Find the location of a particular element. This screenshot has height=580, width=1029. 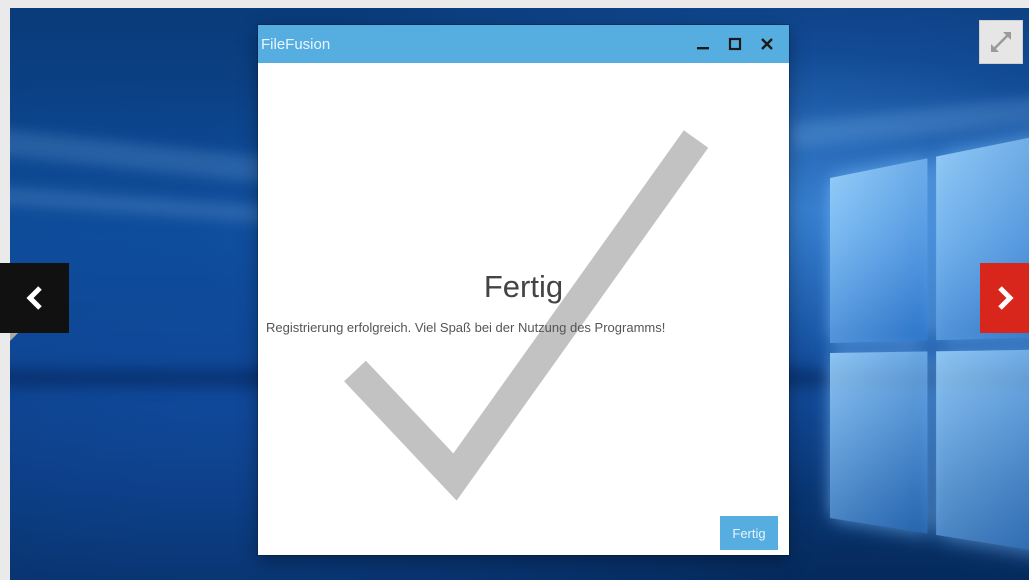

fullscreen-button is located at coordinates (1001, 42).